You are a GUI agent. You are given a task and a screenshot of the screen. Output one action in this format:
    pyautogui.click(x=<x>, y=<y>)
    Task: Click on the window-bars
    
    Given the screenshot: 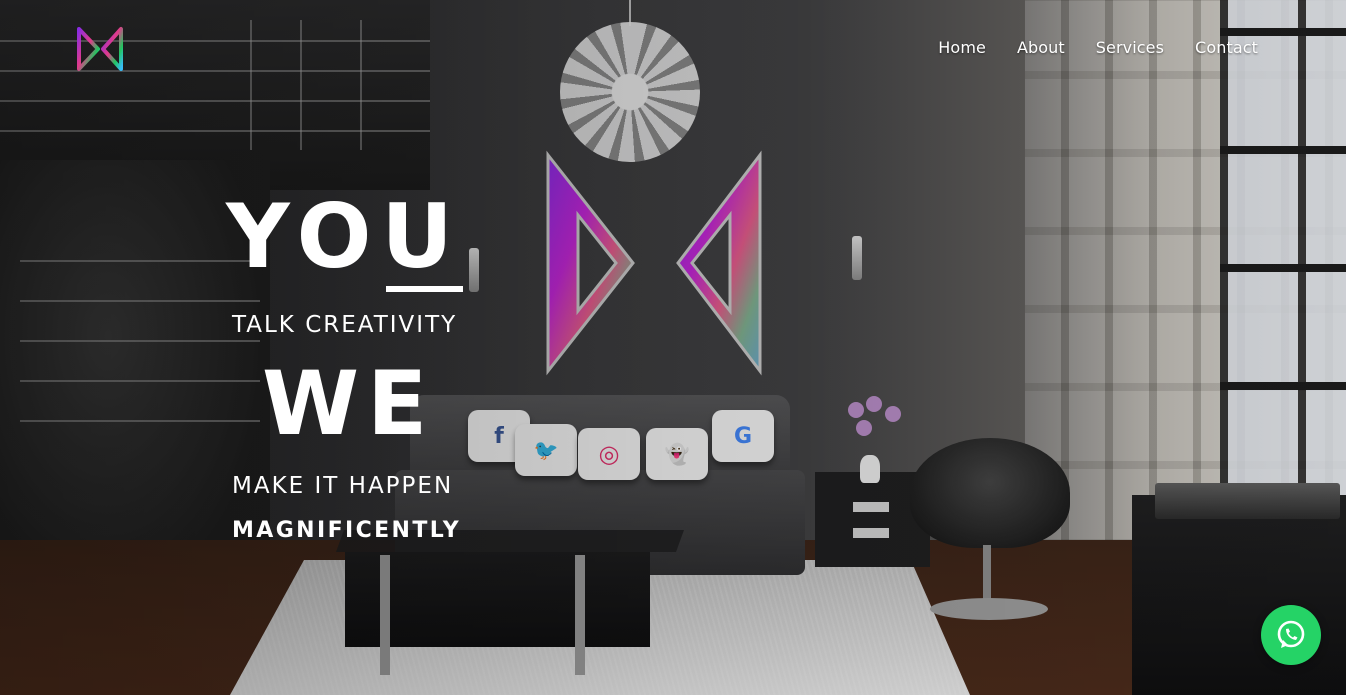 What is the action you would take?
    pyautogui.click(x=1283, y=250)
    